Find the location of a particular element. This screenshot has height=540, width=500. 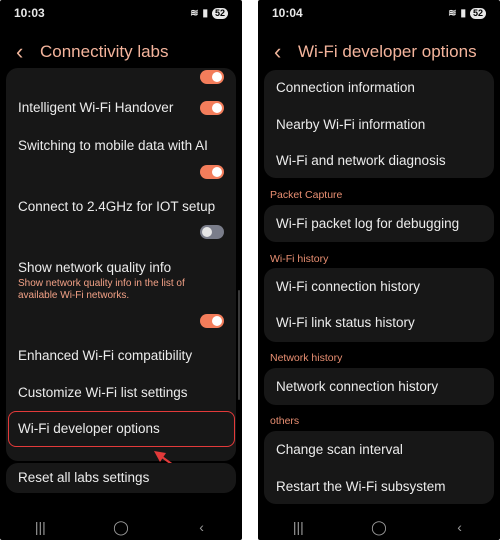

page-title: Wi-Fi developer options is located at coordinates (387, 51).